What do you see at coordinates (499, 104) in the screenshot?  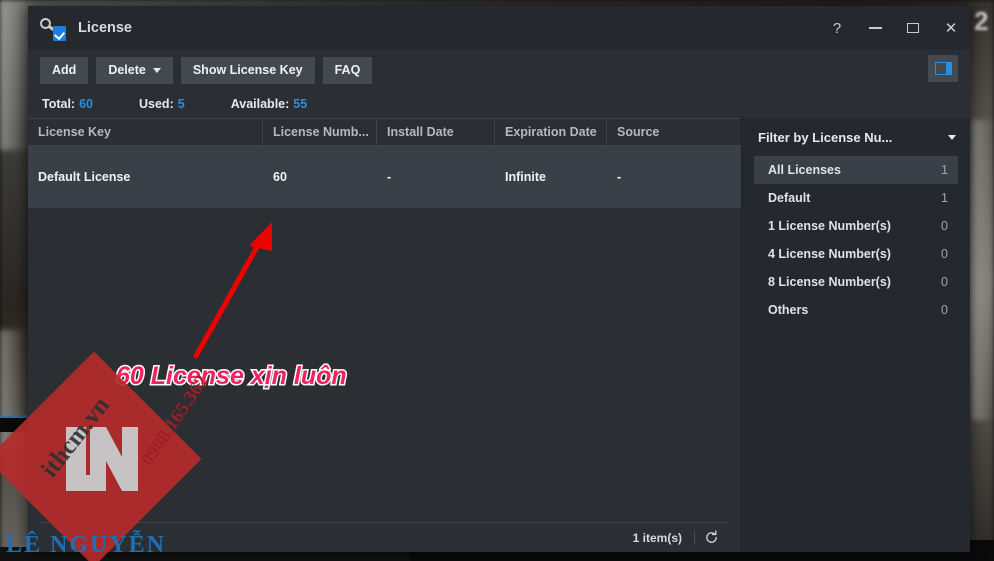 I see `license-stats: Total: 60 Used: 5 Available: 55` at bounding box center [499, 104].